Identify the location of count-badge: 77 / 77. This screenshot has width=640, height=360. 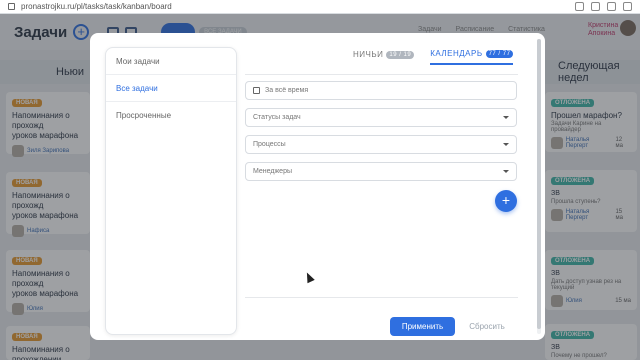
(499, 53).